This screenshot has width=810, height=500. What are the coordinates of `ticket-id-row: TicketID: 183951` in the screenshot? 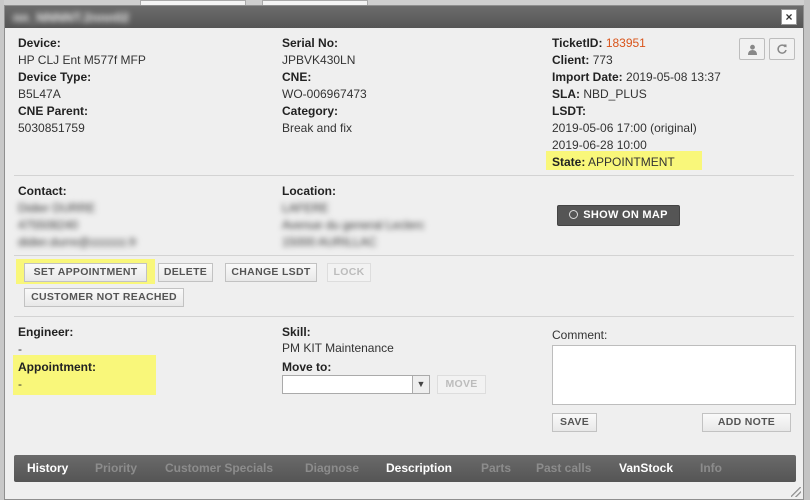 It's located at (599, 43).